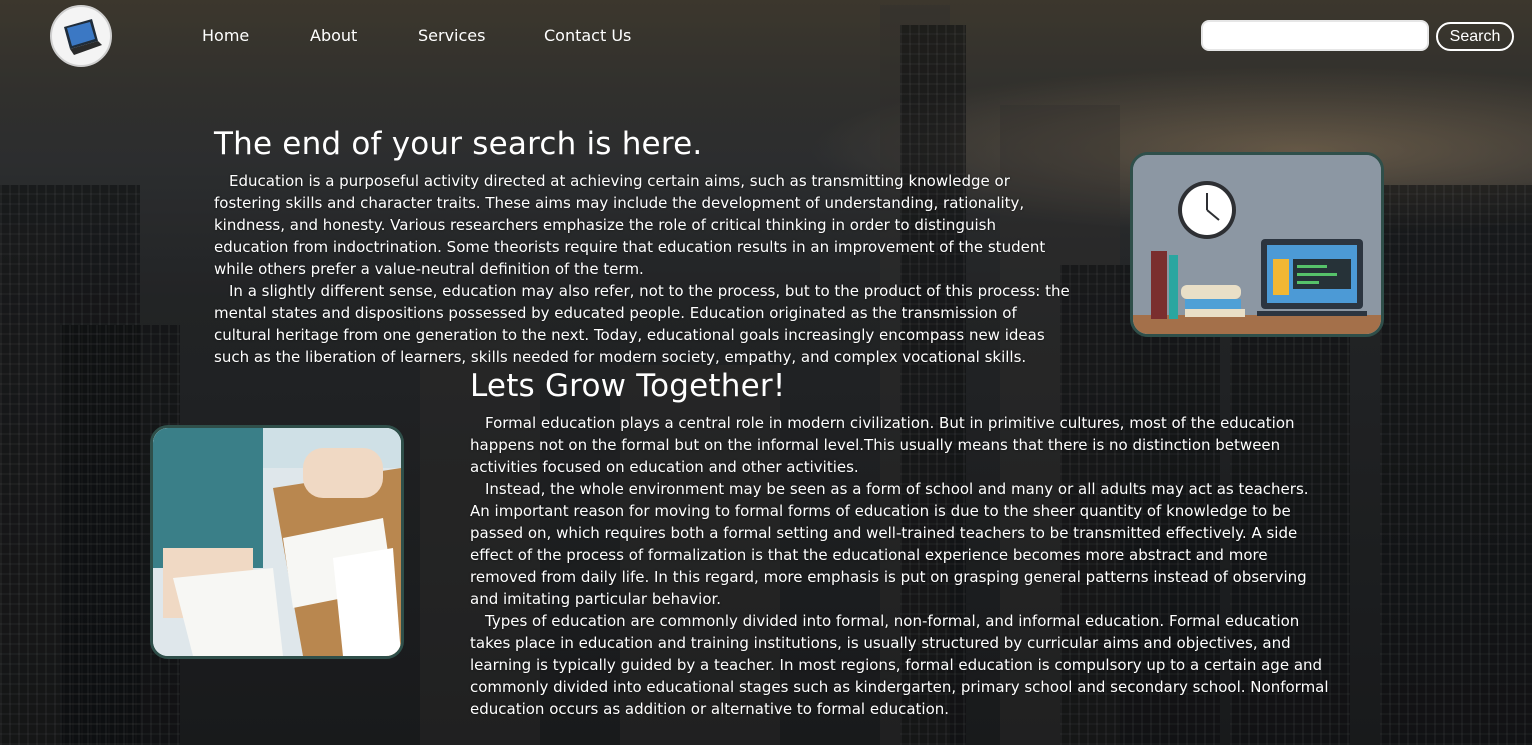  Describe the element at coordinates (451, 35) in the screenshot. I see `nav-services: Services` at that location.